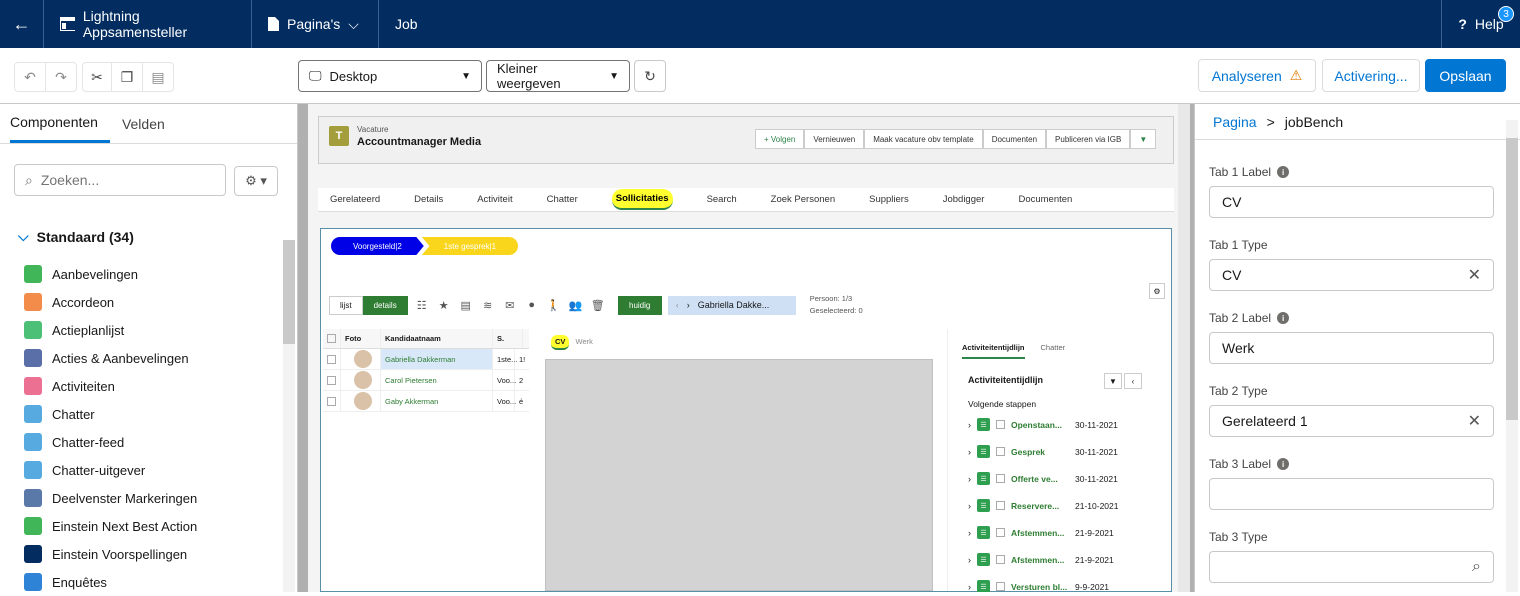 Image resolution: width=1520 pixels, height=596 pixels. I want to click on tab-components: Componenten, so click(60, 123).